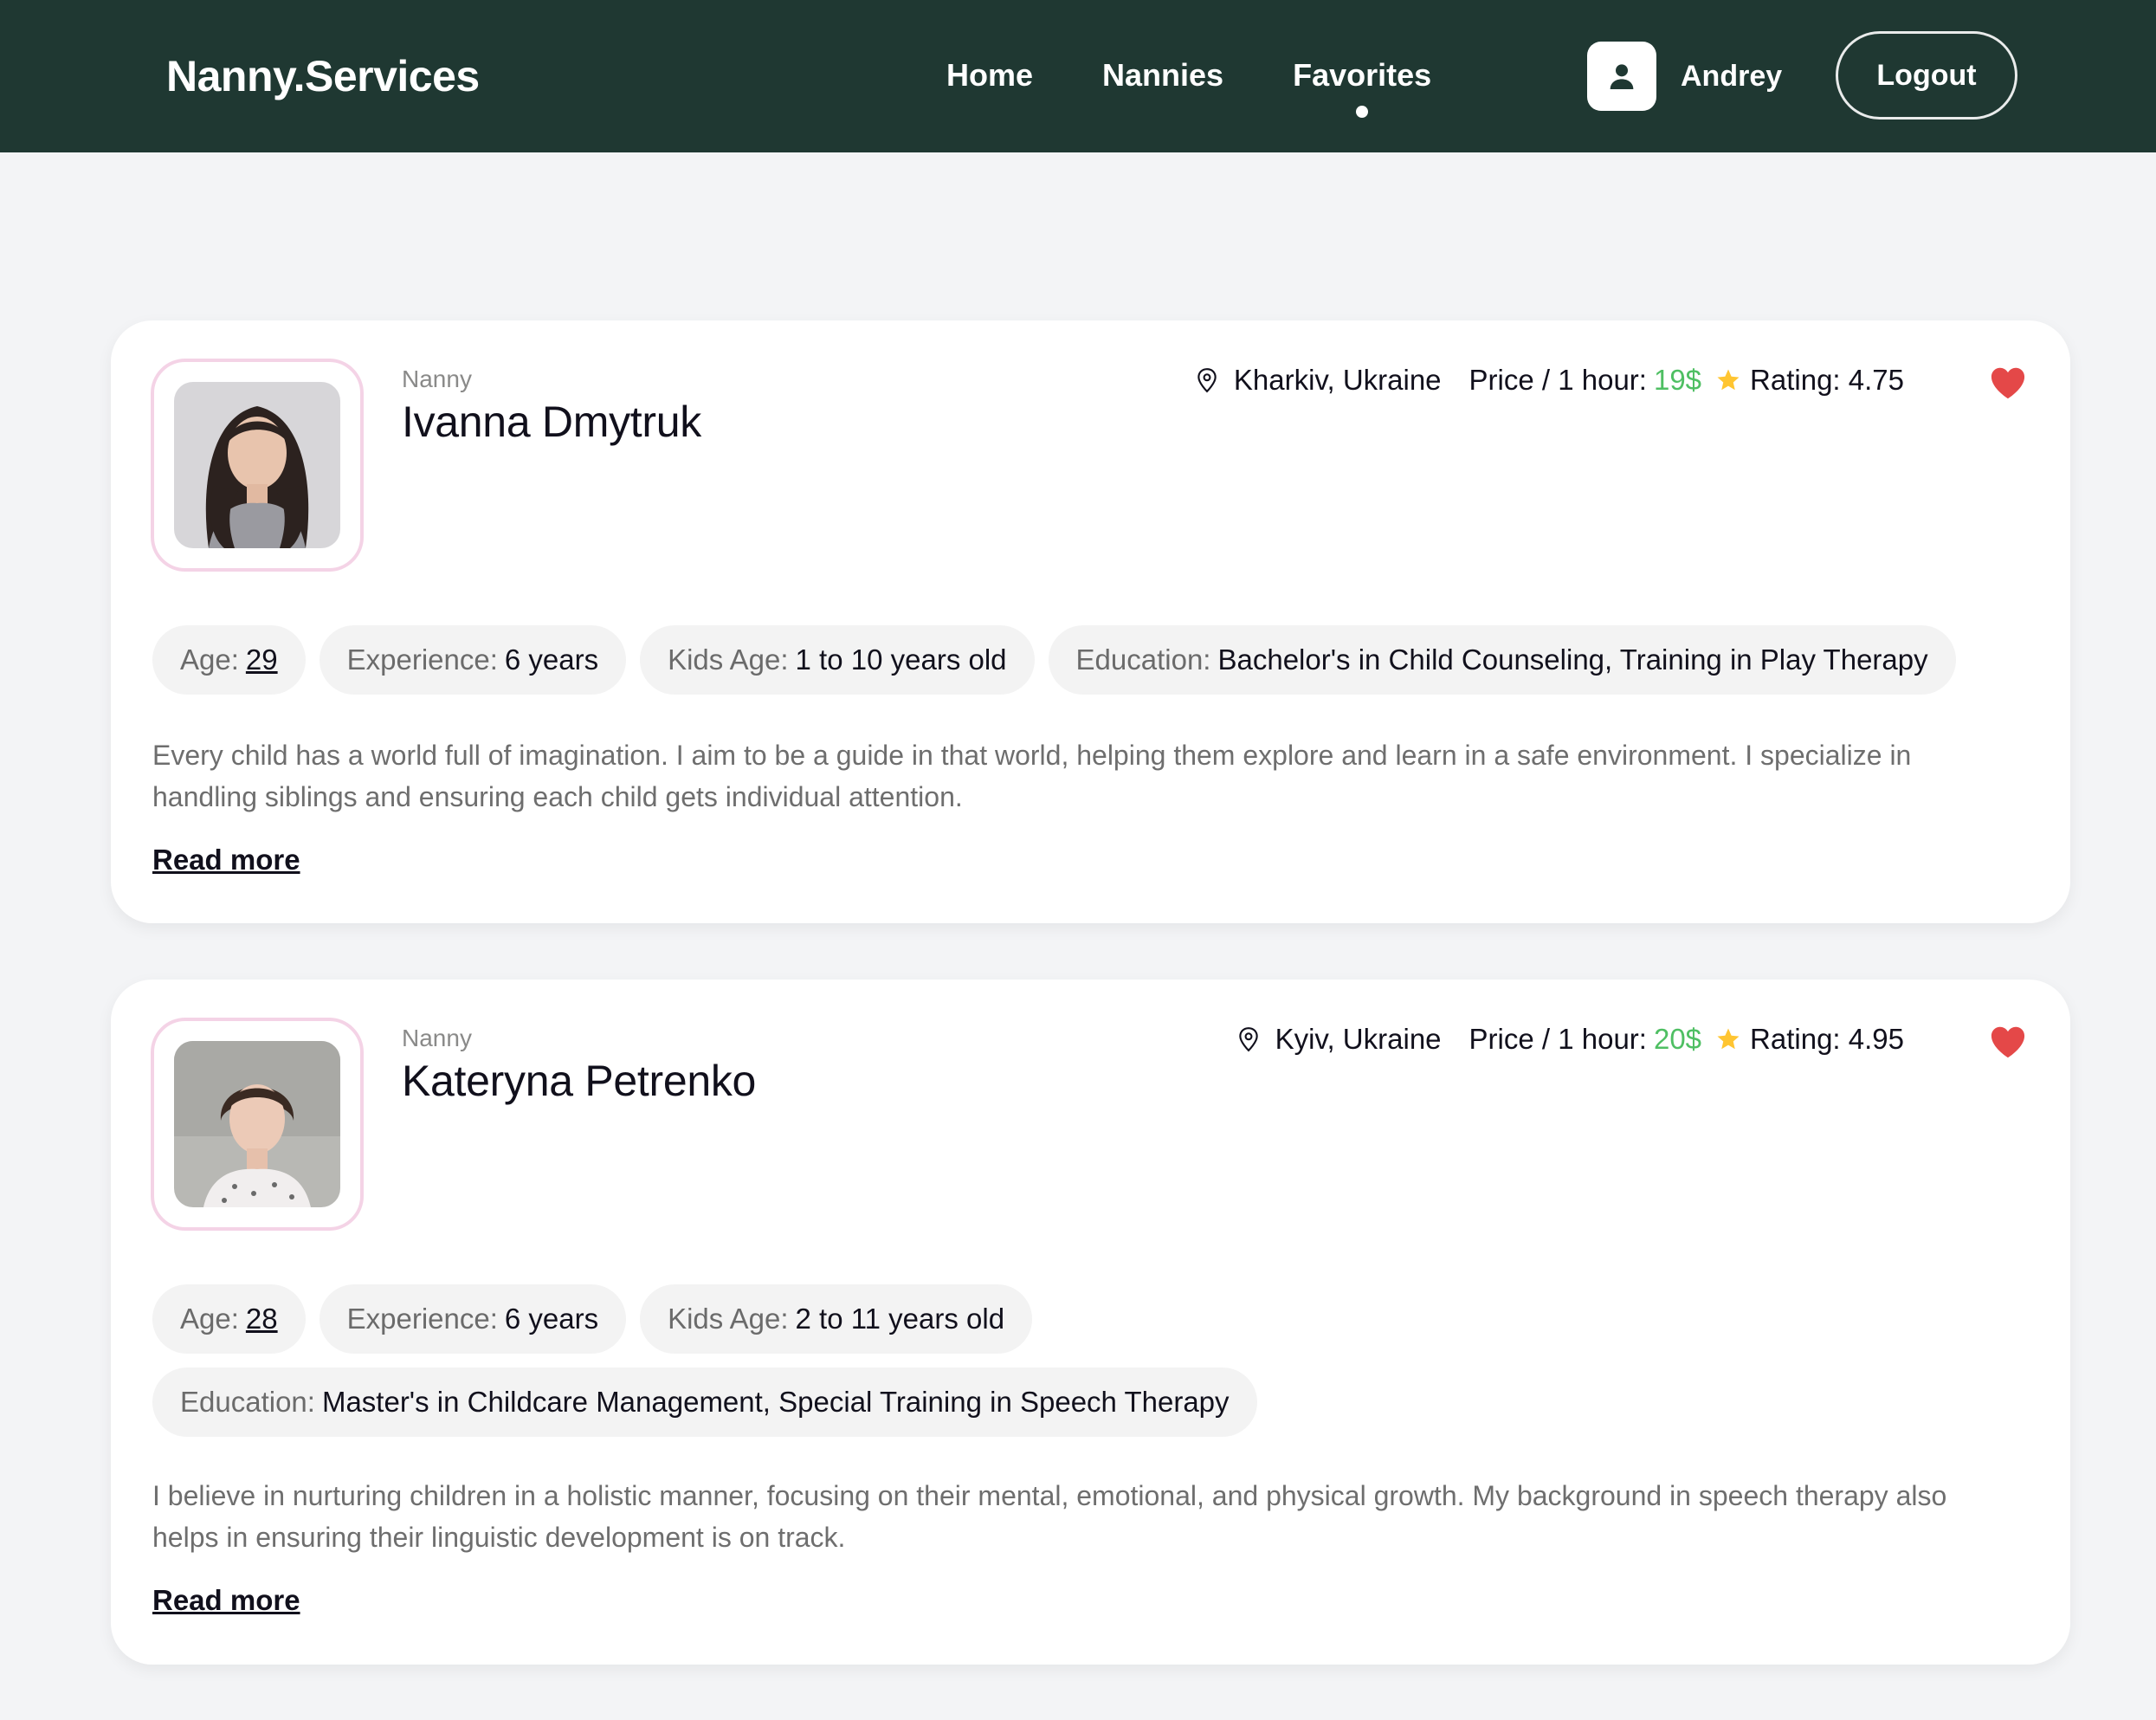  Describe the element at coordinates (901, 659) in the screenshot. I see `kids-age-value: 1 to 10 years old` at that location.